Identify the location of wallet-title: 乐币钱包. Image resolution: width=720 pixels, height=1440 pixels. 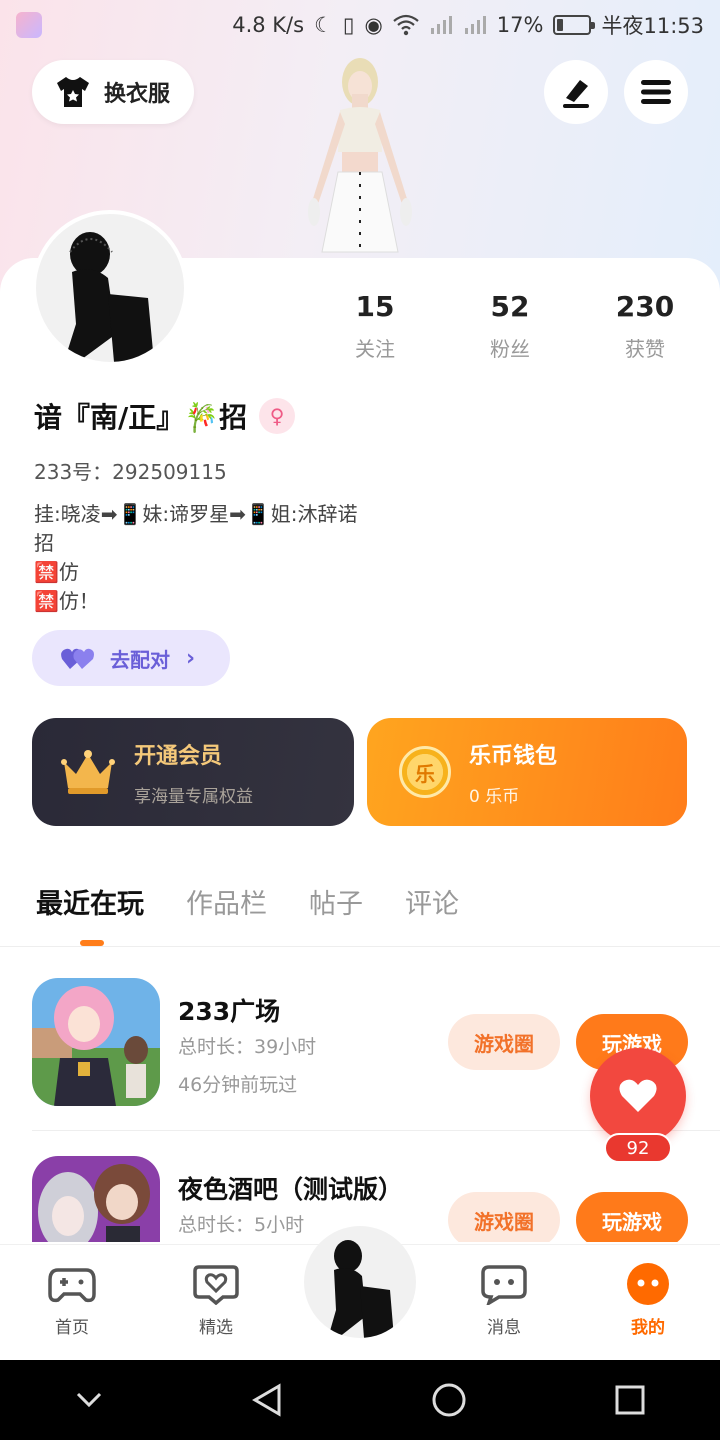
(513, 756).